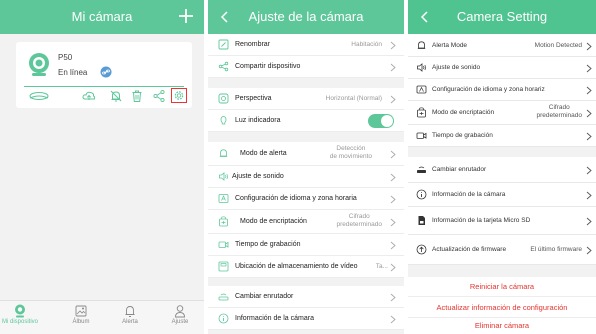 This screenshot has height=334, width=596. Describe the element at coordinates (556, 249) in the screenshot. I see `row-value: El último firmware` at that location.